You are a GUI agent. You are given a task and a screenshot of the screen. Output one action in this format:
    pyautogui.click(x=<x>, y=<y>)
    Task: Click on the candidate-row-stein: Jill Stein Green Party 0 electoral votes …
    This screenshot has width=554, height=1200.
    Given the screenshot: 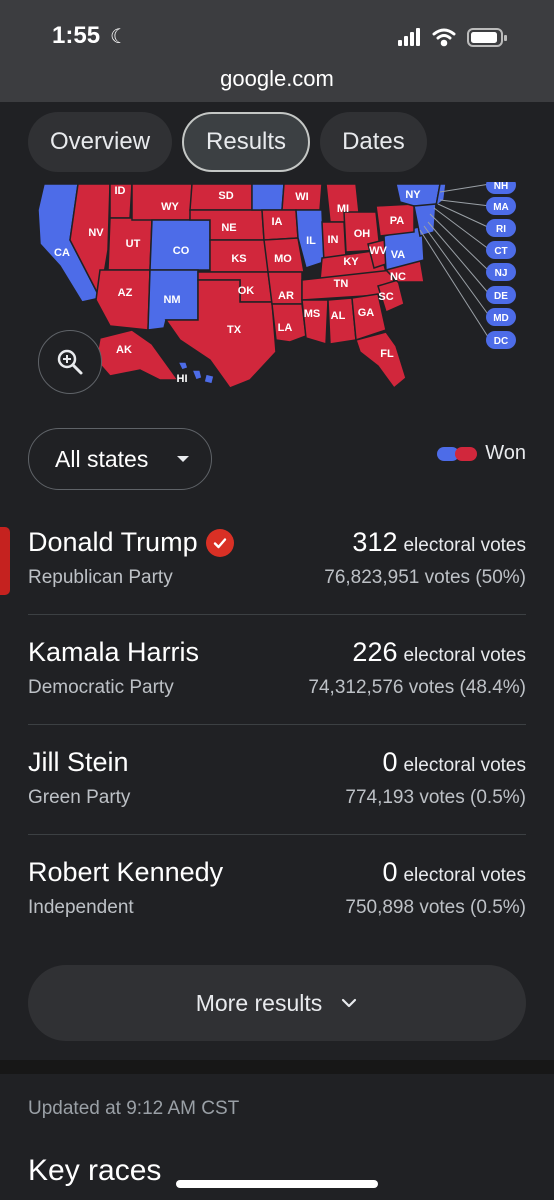 What is the action you would take?
    pyautogui.click(x=277, y=780)
    